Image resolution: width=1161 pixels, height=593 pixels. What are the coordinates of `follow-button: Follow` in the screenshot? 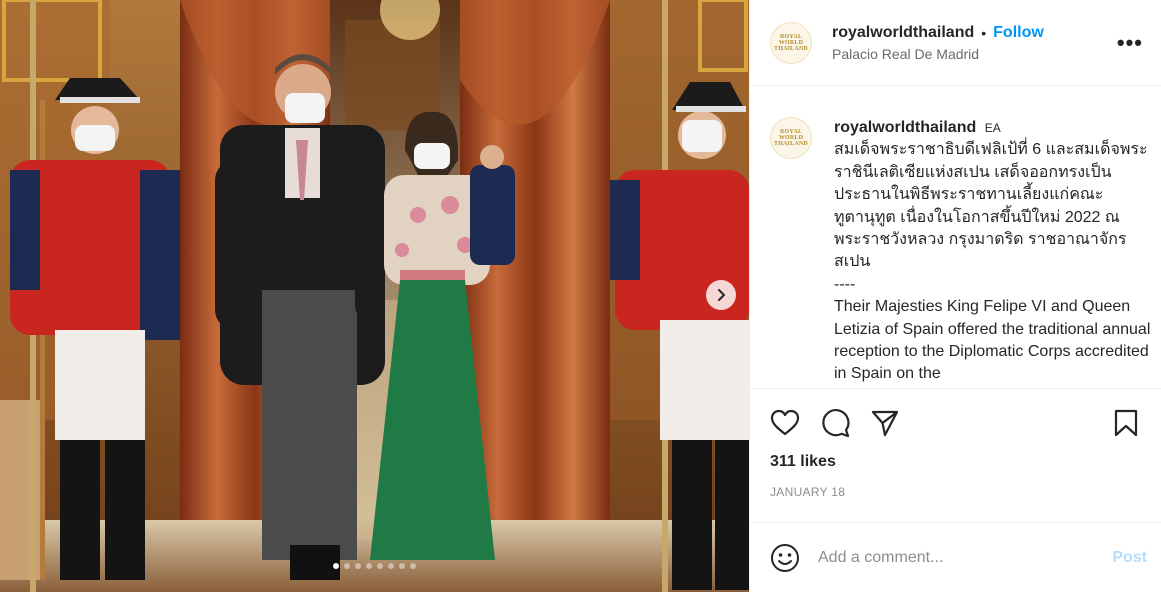 It's located at (1018, 33).